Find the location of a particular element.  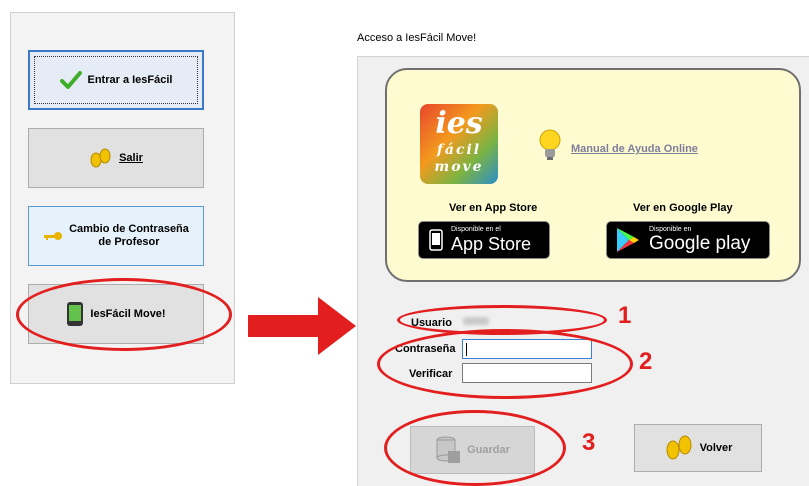

annotation-number-3: 3 is located at coordinates (589, 442).